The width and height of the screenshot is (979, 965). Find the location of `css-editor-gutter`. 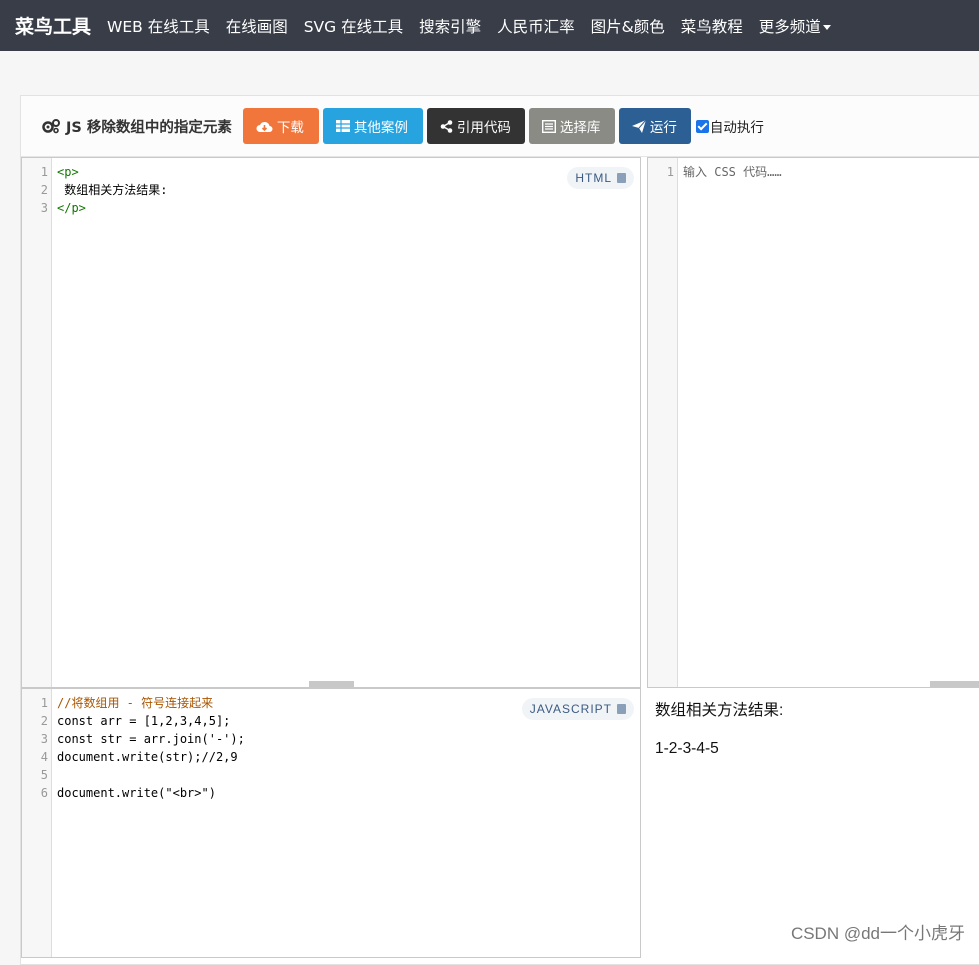

css-editor-gutter is located at coordinates (663, 422).